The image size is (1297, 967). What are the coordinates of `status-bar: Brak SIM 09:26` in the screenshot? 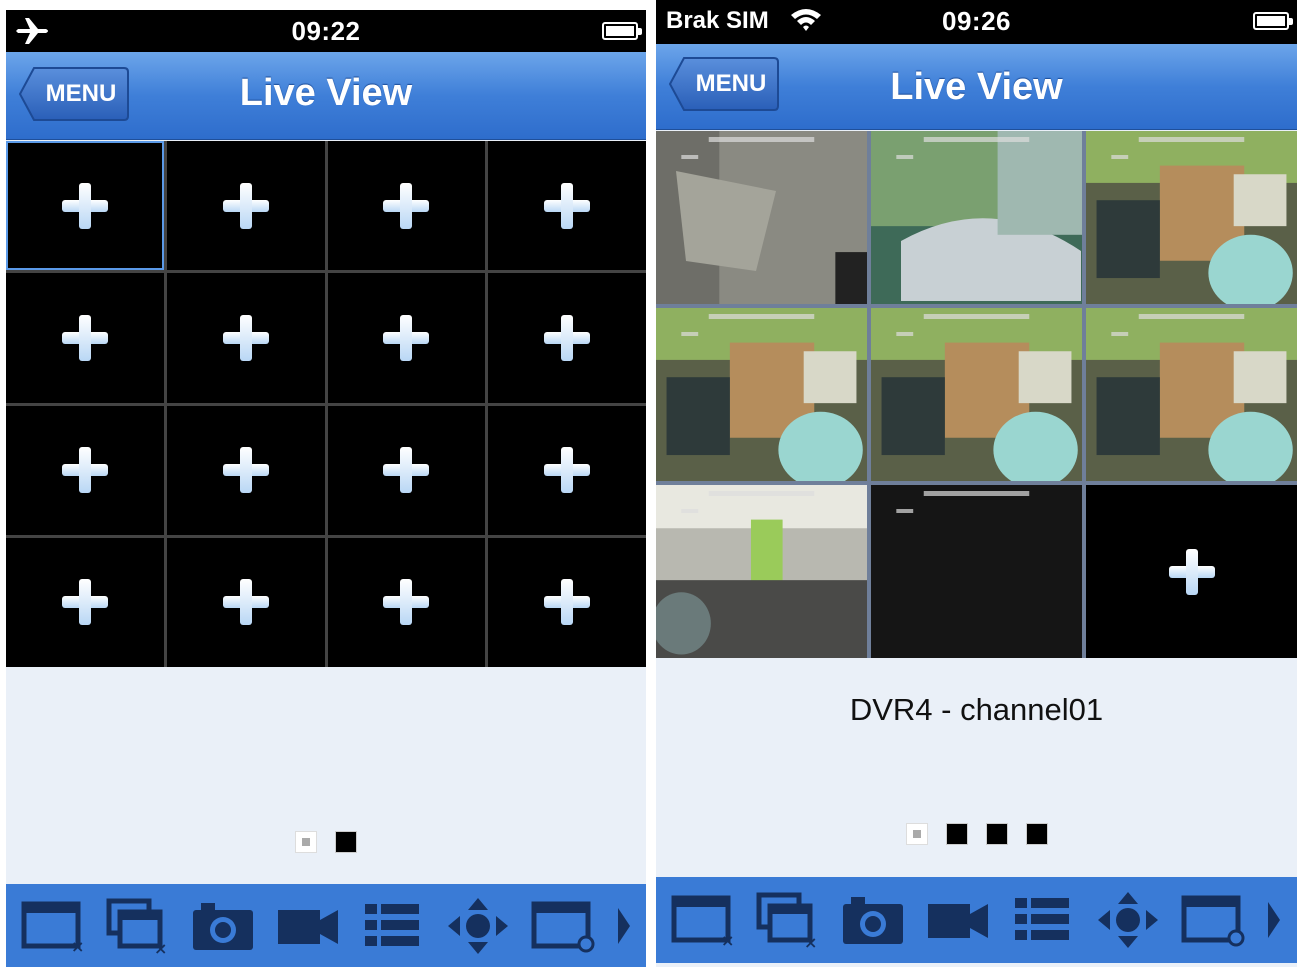 It's located at (976, 22).